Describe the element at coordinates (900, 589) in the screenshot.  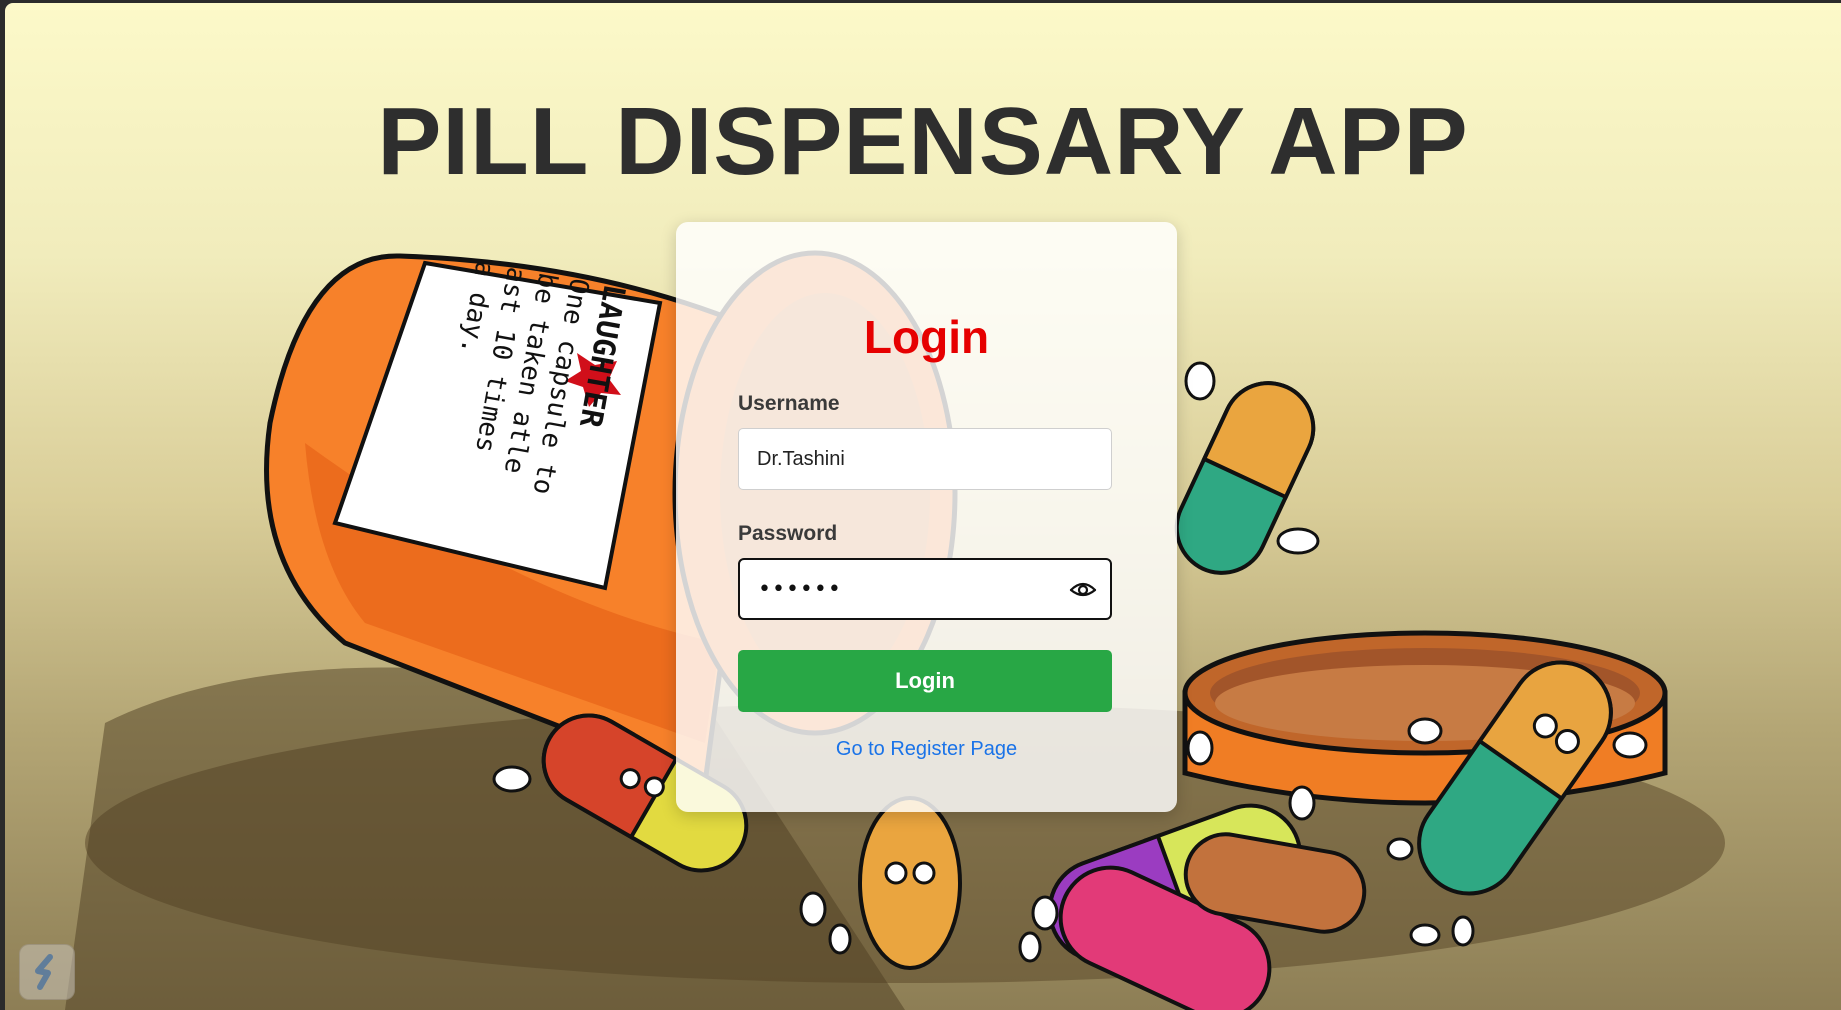
I see `password-input` at that location.